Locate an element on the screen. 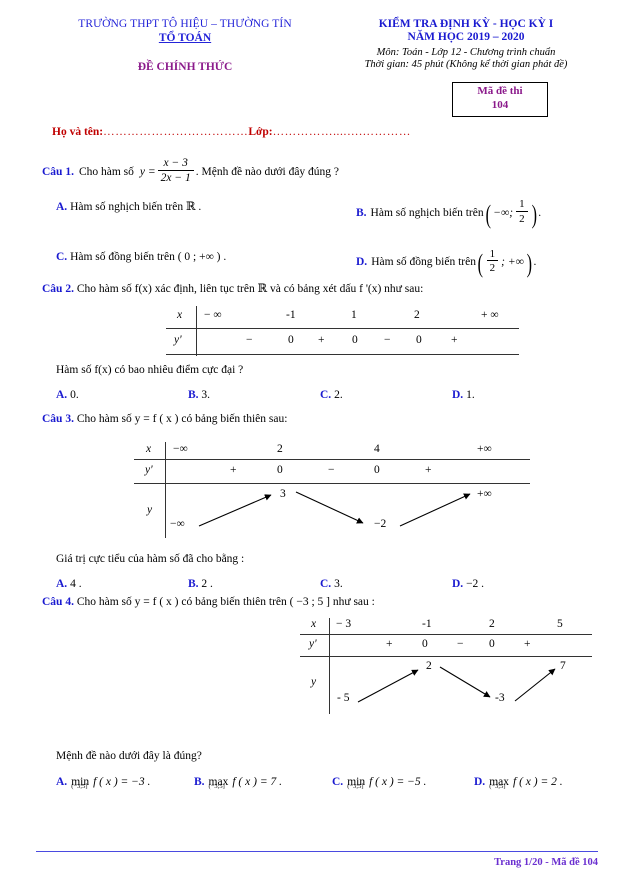 This screenshot has height=891, width=634. question-4-option-d-letter: D. is located at coordinates (480, 781).